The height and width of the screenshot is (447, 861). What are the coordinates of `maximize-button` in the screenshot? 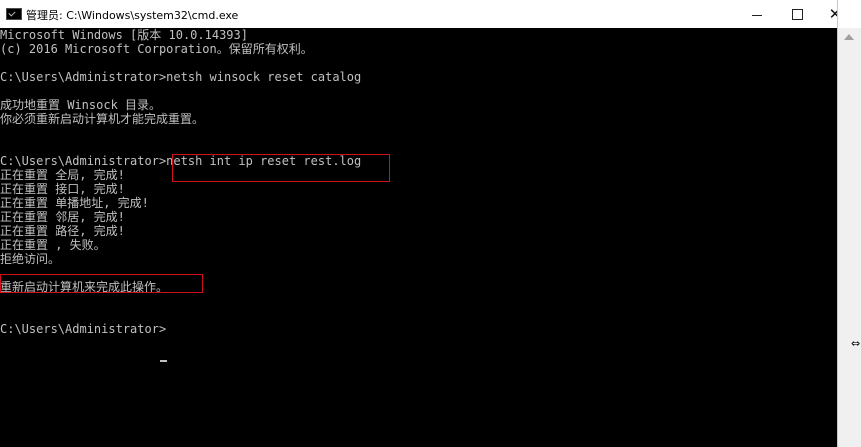 It's located at (797, 14).